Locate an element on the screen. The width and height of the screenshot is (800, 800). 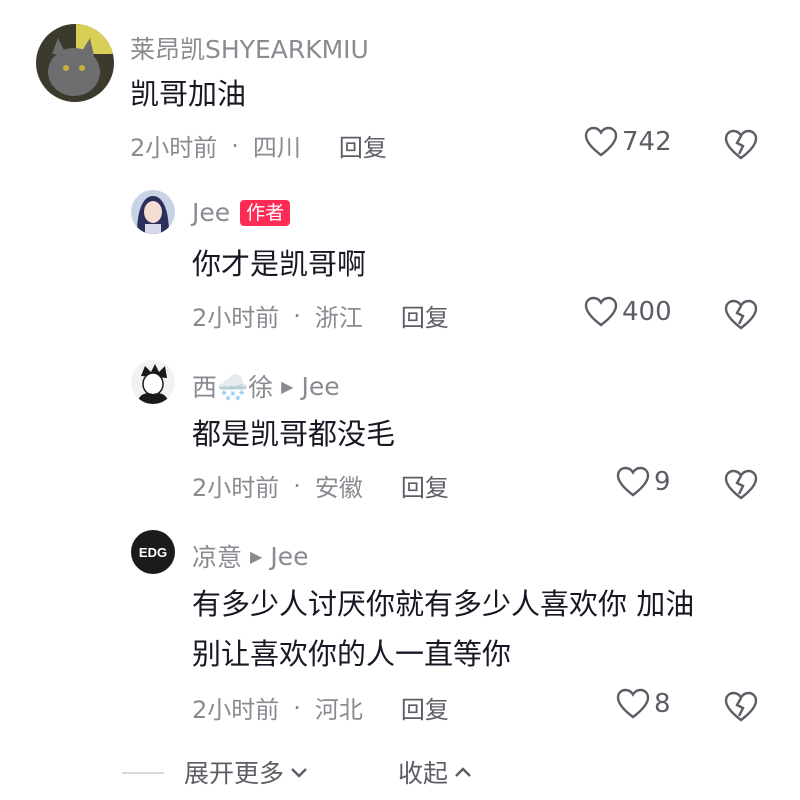
location: 浙江 is located at coordinates (338, 318).